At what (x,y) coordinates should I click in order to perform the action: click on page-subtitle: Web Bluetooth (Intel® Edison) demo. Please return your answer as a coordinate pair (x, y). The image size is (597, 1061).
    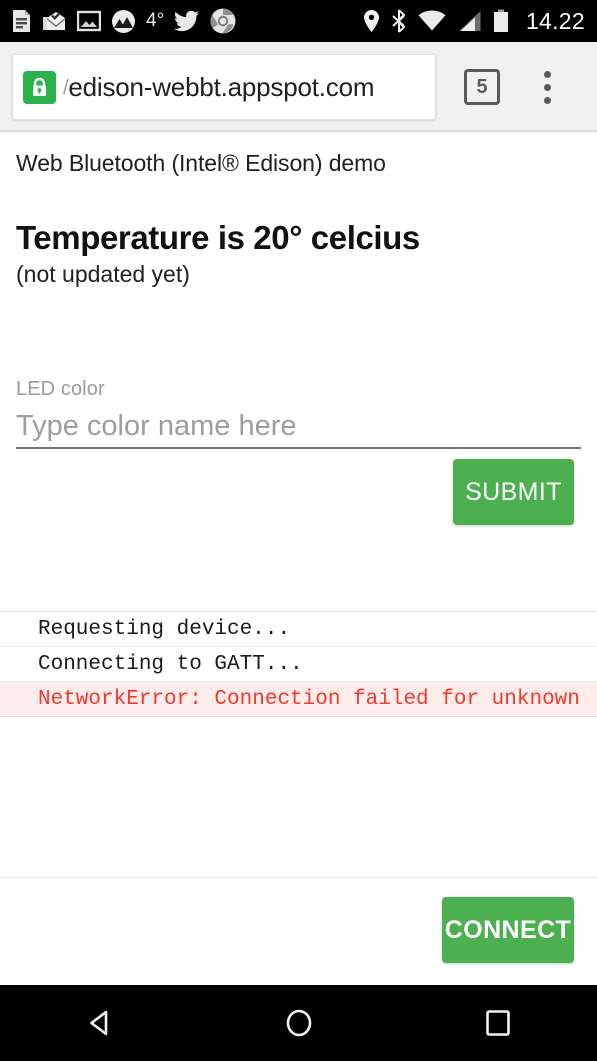
    Looking at the image, I should click on (201, 163).